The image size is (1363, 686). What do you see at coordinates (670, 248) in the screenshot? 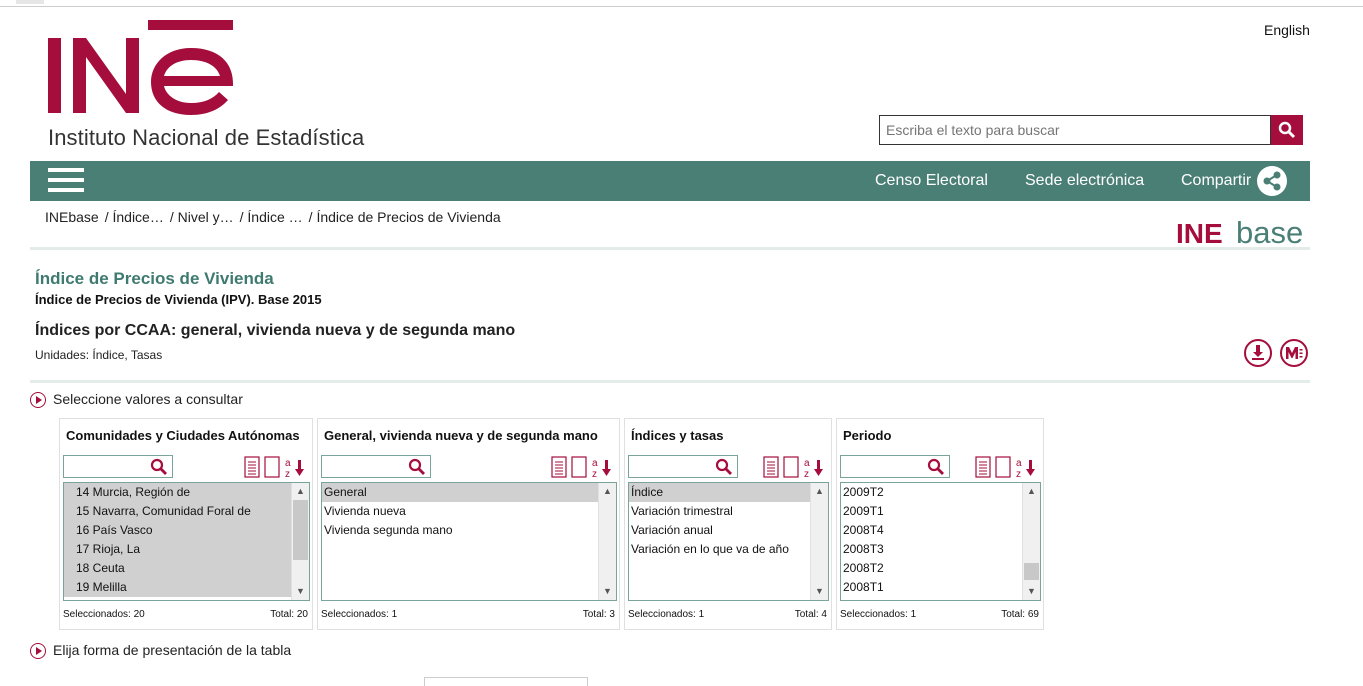
I see `divider` at bounding box center [670, 248].